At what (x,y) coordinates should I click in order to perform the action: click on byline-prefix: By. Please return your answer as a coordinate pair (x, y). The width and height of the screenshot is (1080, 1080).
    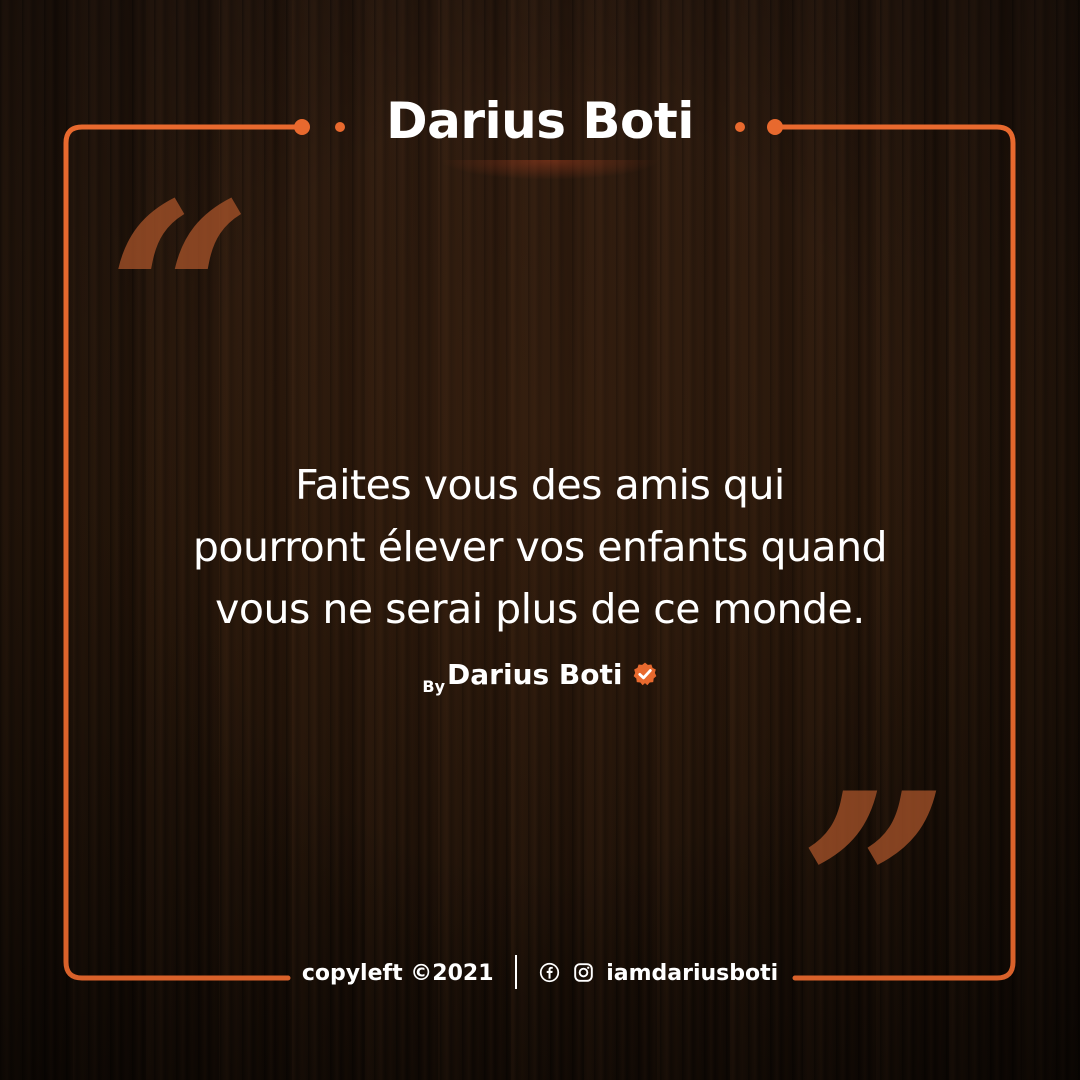
    Looking at the image, I should click on (434, 686).